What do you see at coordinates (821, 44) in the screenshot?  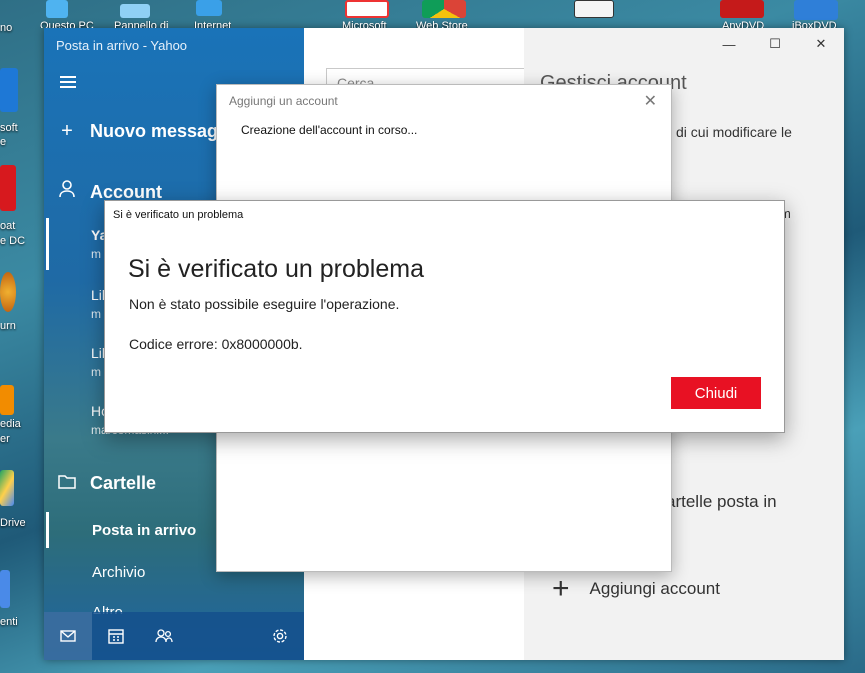 I see `close-button: ✕` at bounding box center [821, 44].